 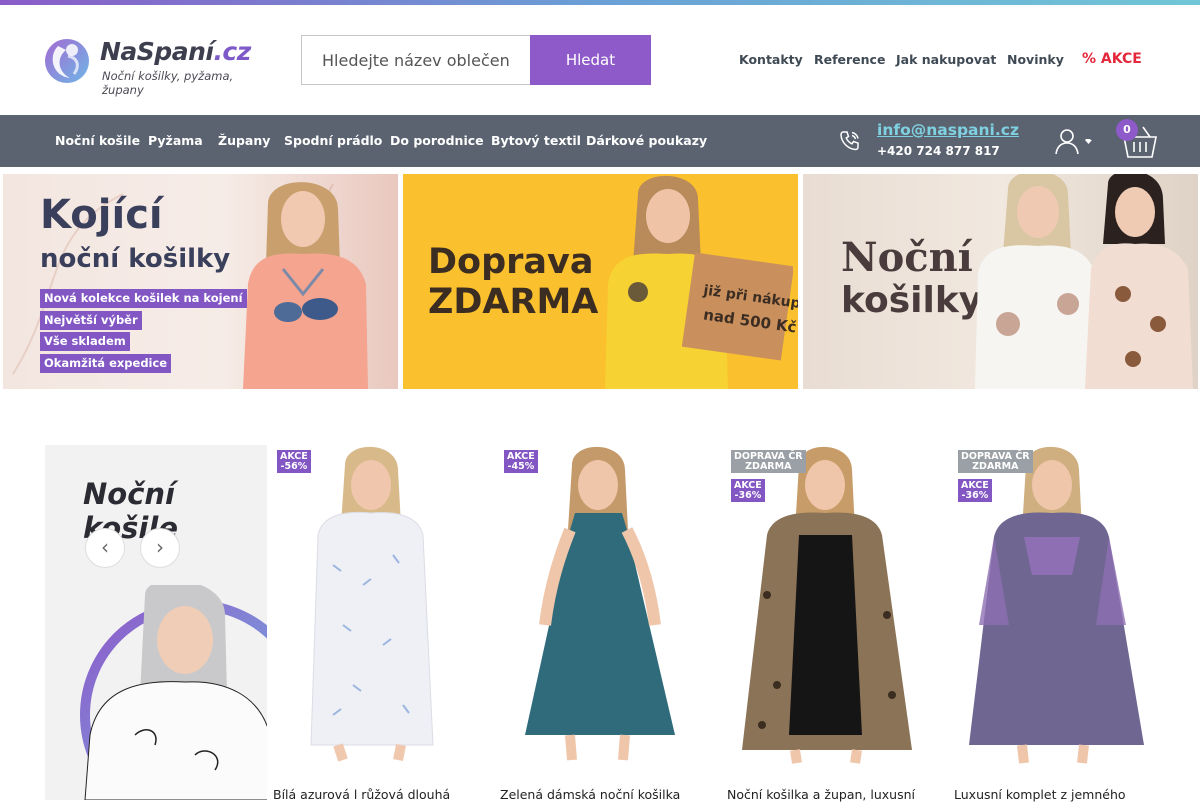 What do you see at coordinates (416, 60) in the screenshot?
I see `search-input` at bounding box center [416, 60].